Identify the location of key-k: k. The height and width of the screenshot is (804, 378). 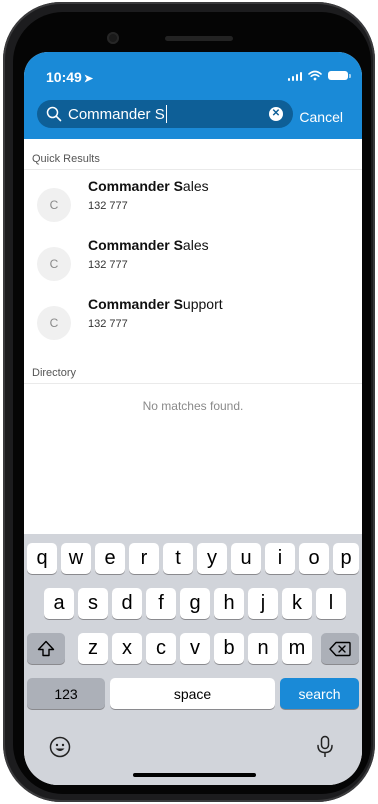
(297, 603).